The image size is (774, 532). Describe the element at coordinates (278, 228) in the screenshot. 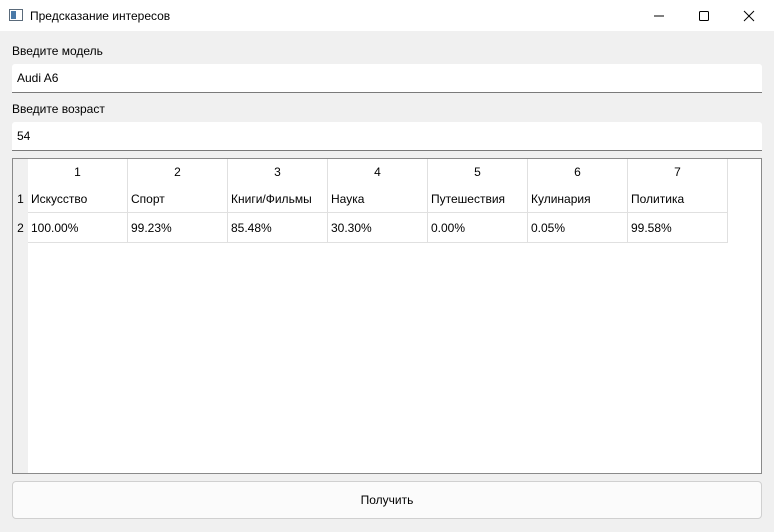

I see `table-cell: 85.48%` at that location.